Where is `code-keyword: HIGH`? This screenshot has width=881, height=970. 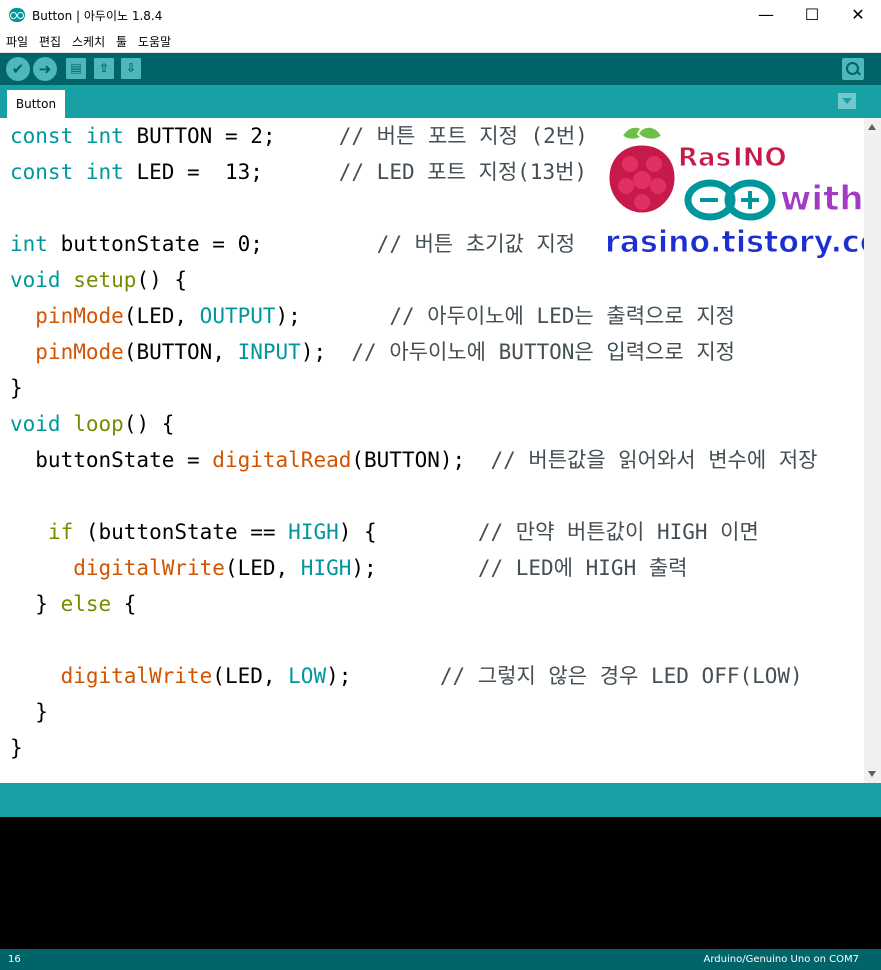
code-keyword: HIGH is located at coordinates (326, 568).